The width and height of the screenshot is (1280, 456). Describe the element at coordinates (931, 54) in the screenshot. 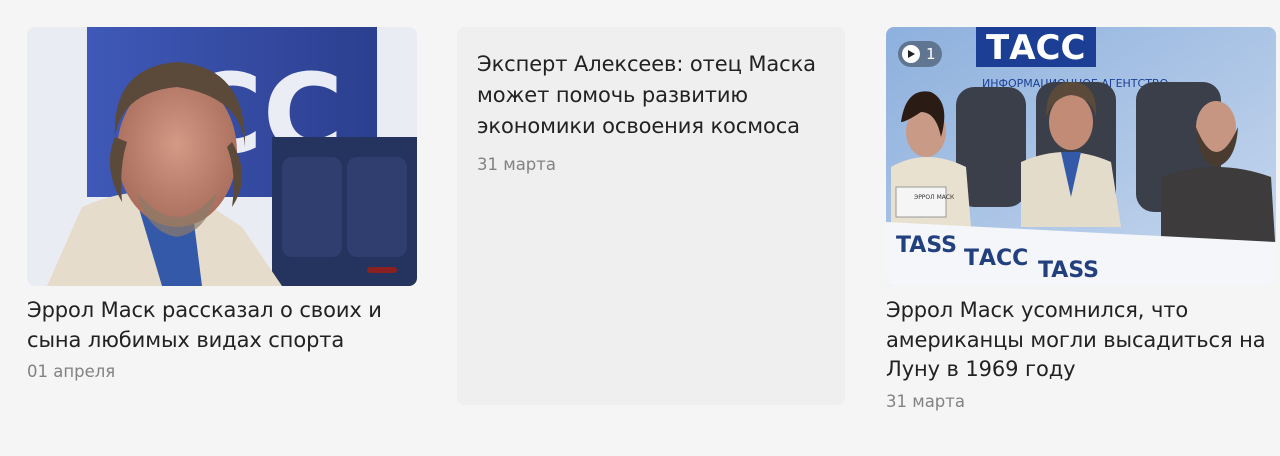

I see `media-count: 1` at that location.